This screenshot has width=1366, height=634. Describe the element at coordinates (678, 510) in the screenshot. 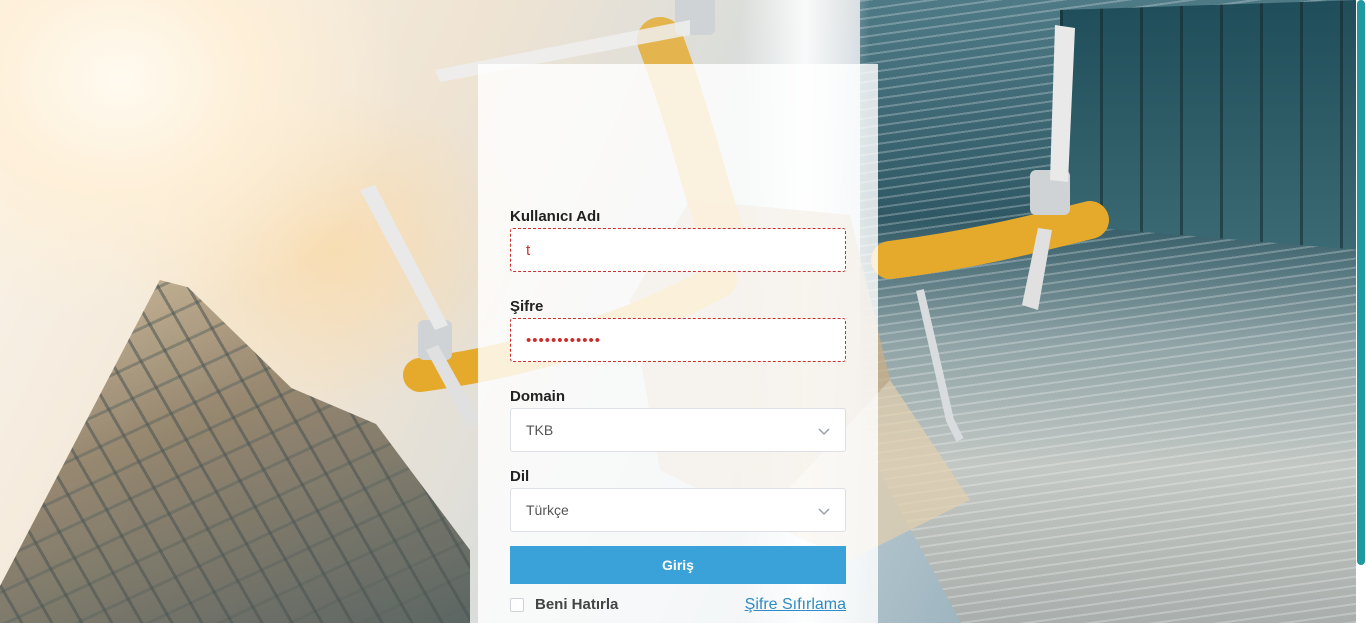

I see `language-select: Türkçe` at that location.